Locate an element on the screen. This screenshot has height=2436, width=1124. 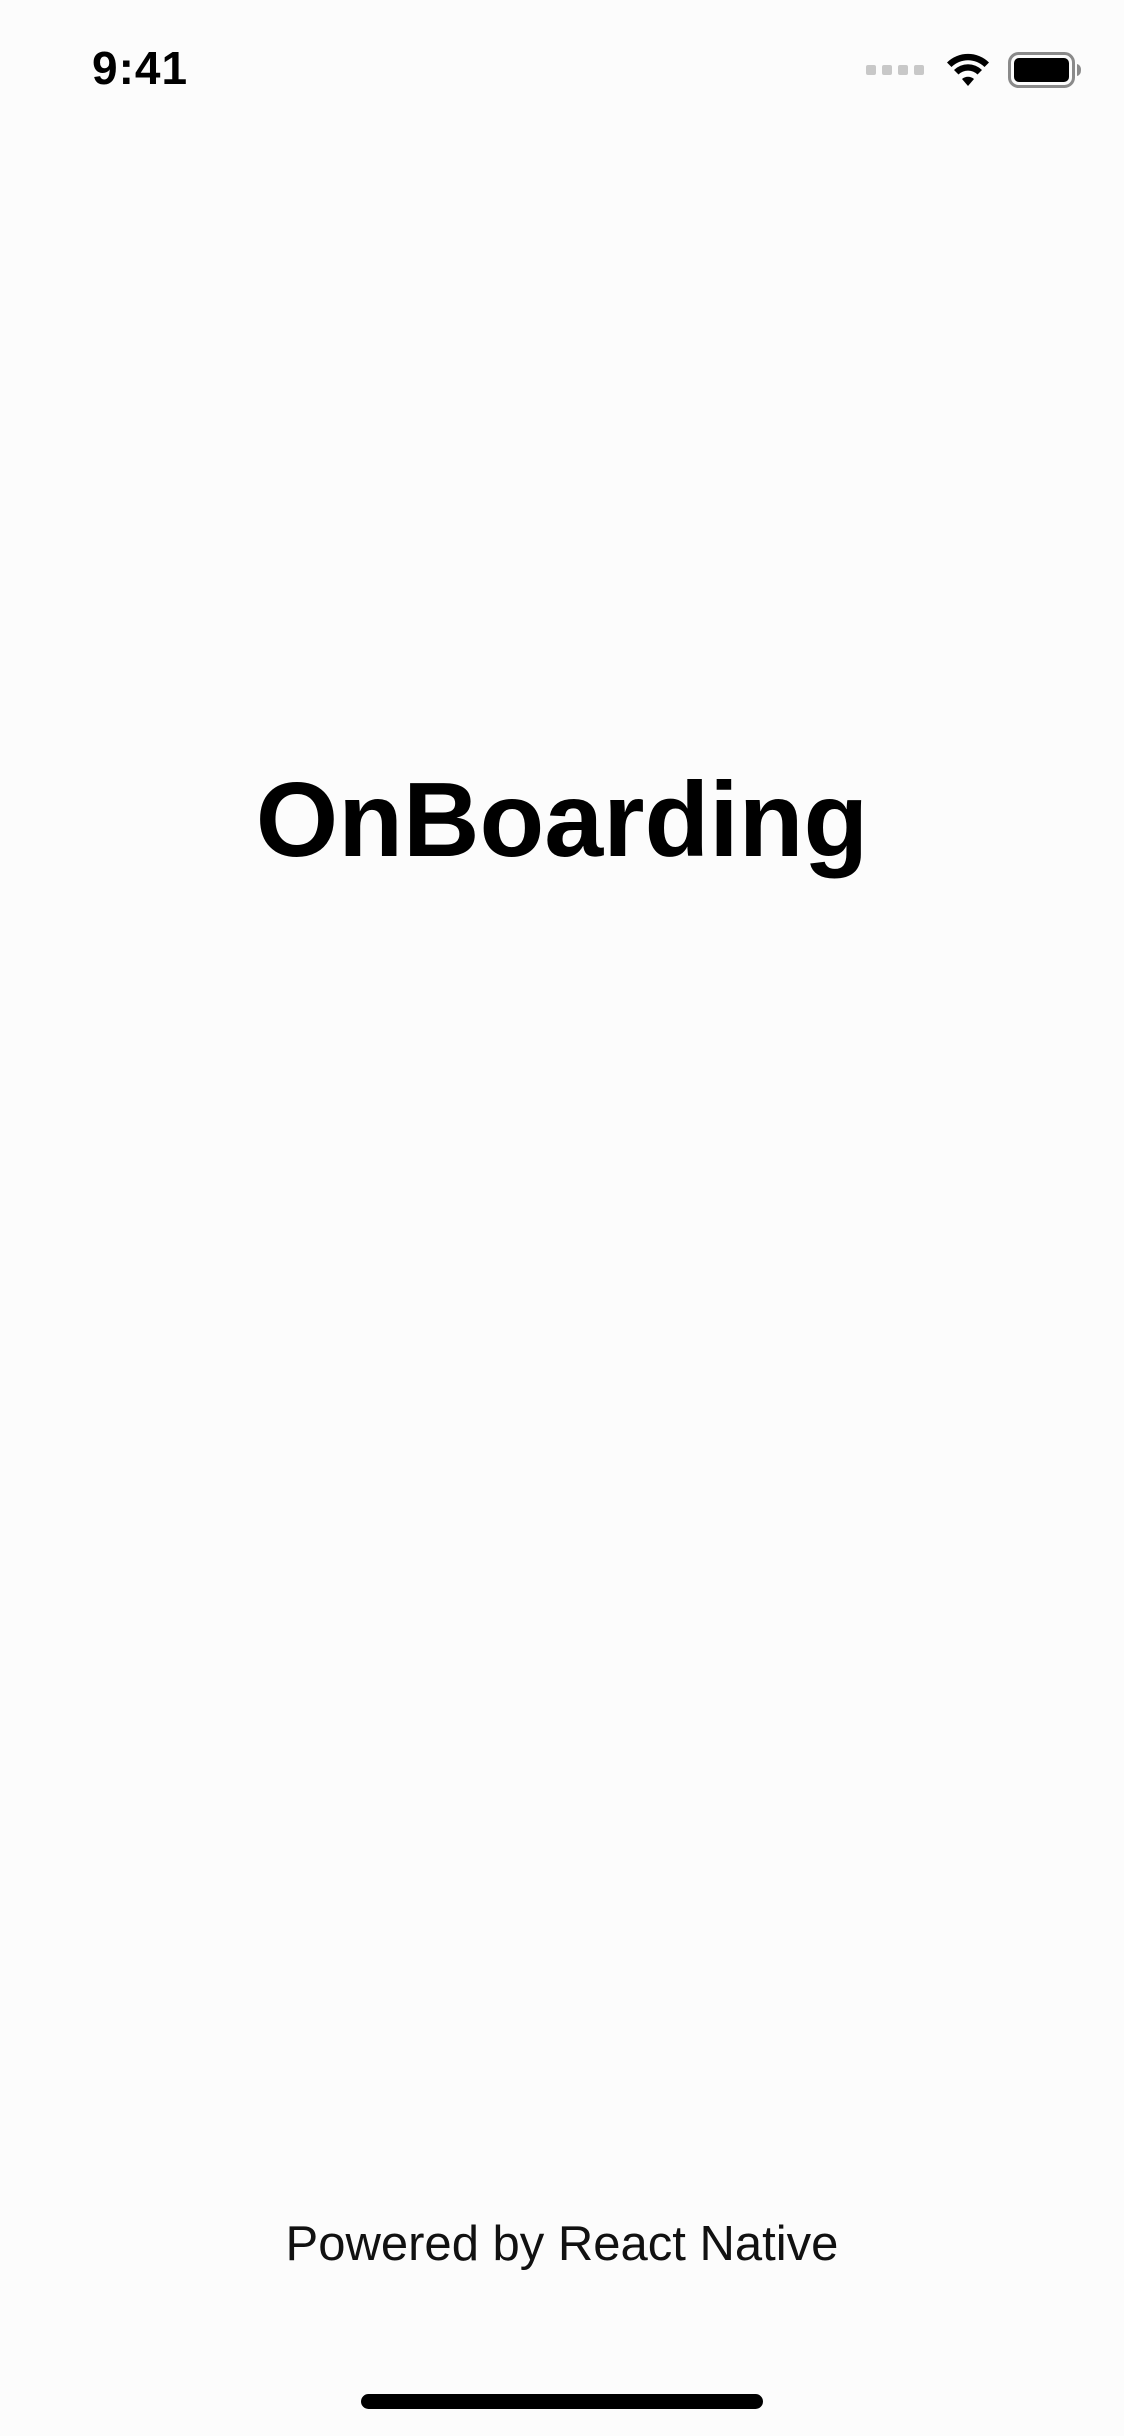
page-title: OnBoarding is located at coordinates (562, 820).